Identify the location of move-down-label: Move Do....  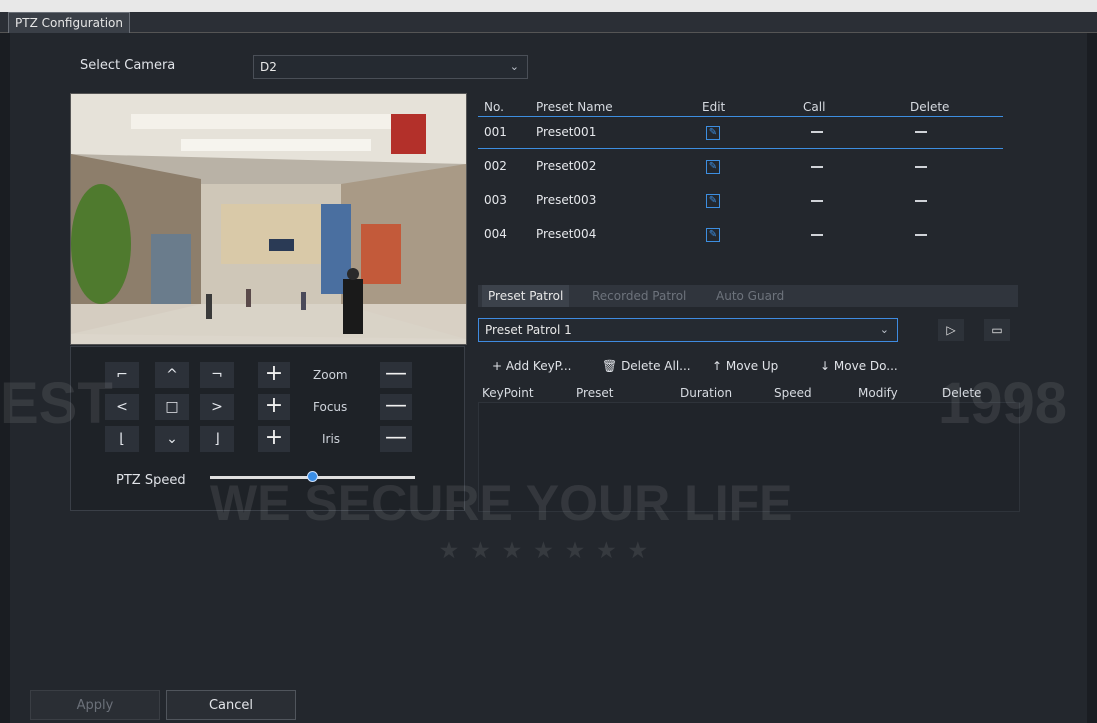
(865, 366).